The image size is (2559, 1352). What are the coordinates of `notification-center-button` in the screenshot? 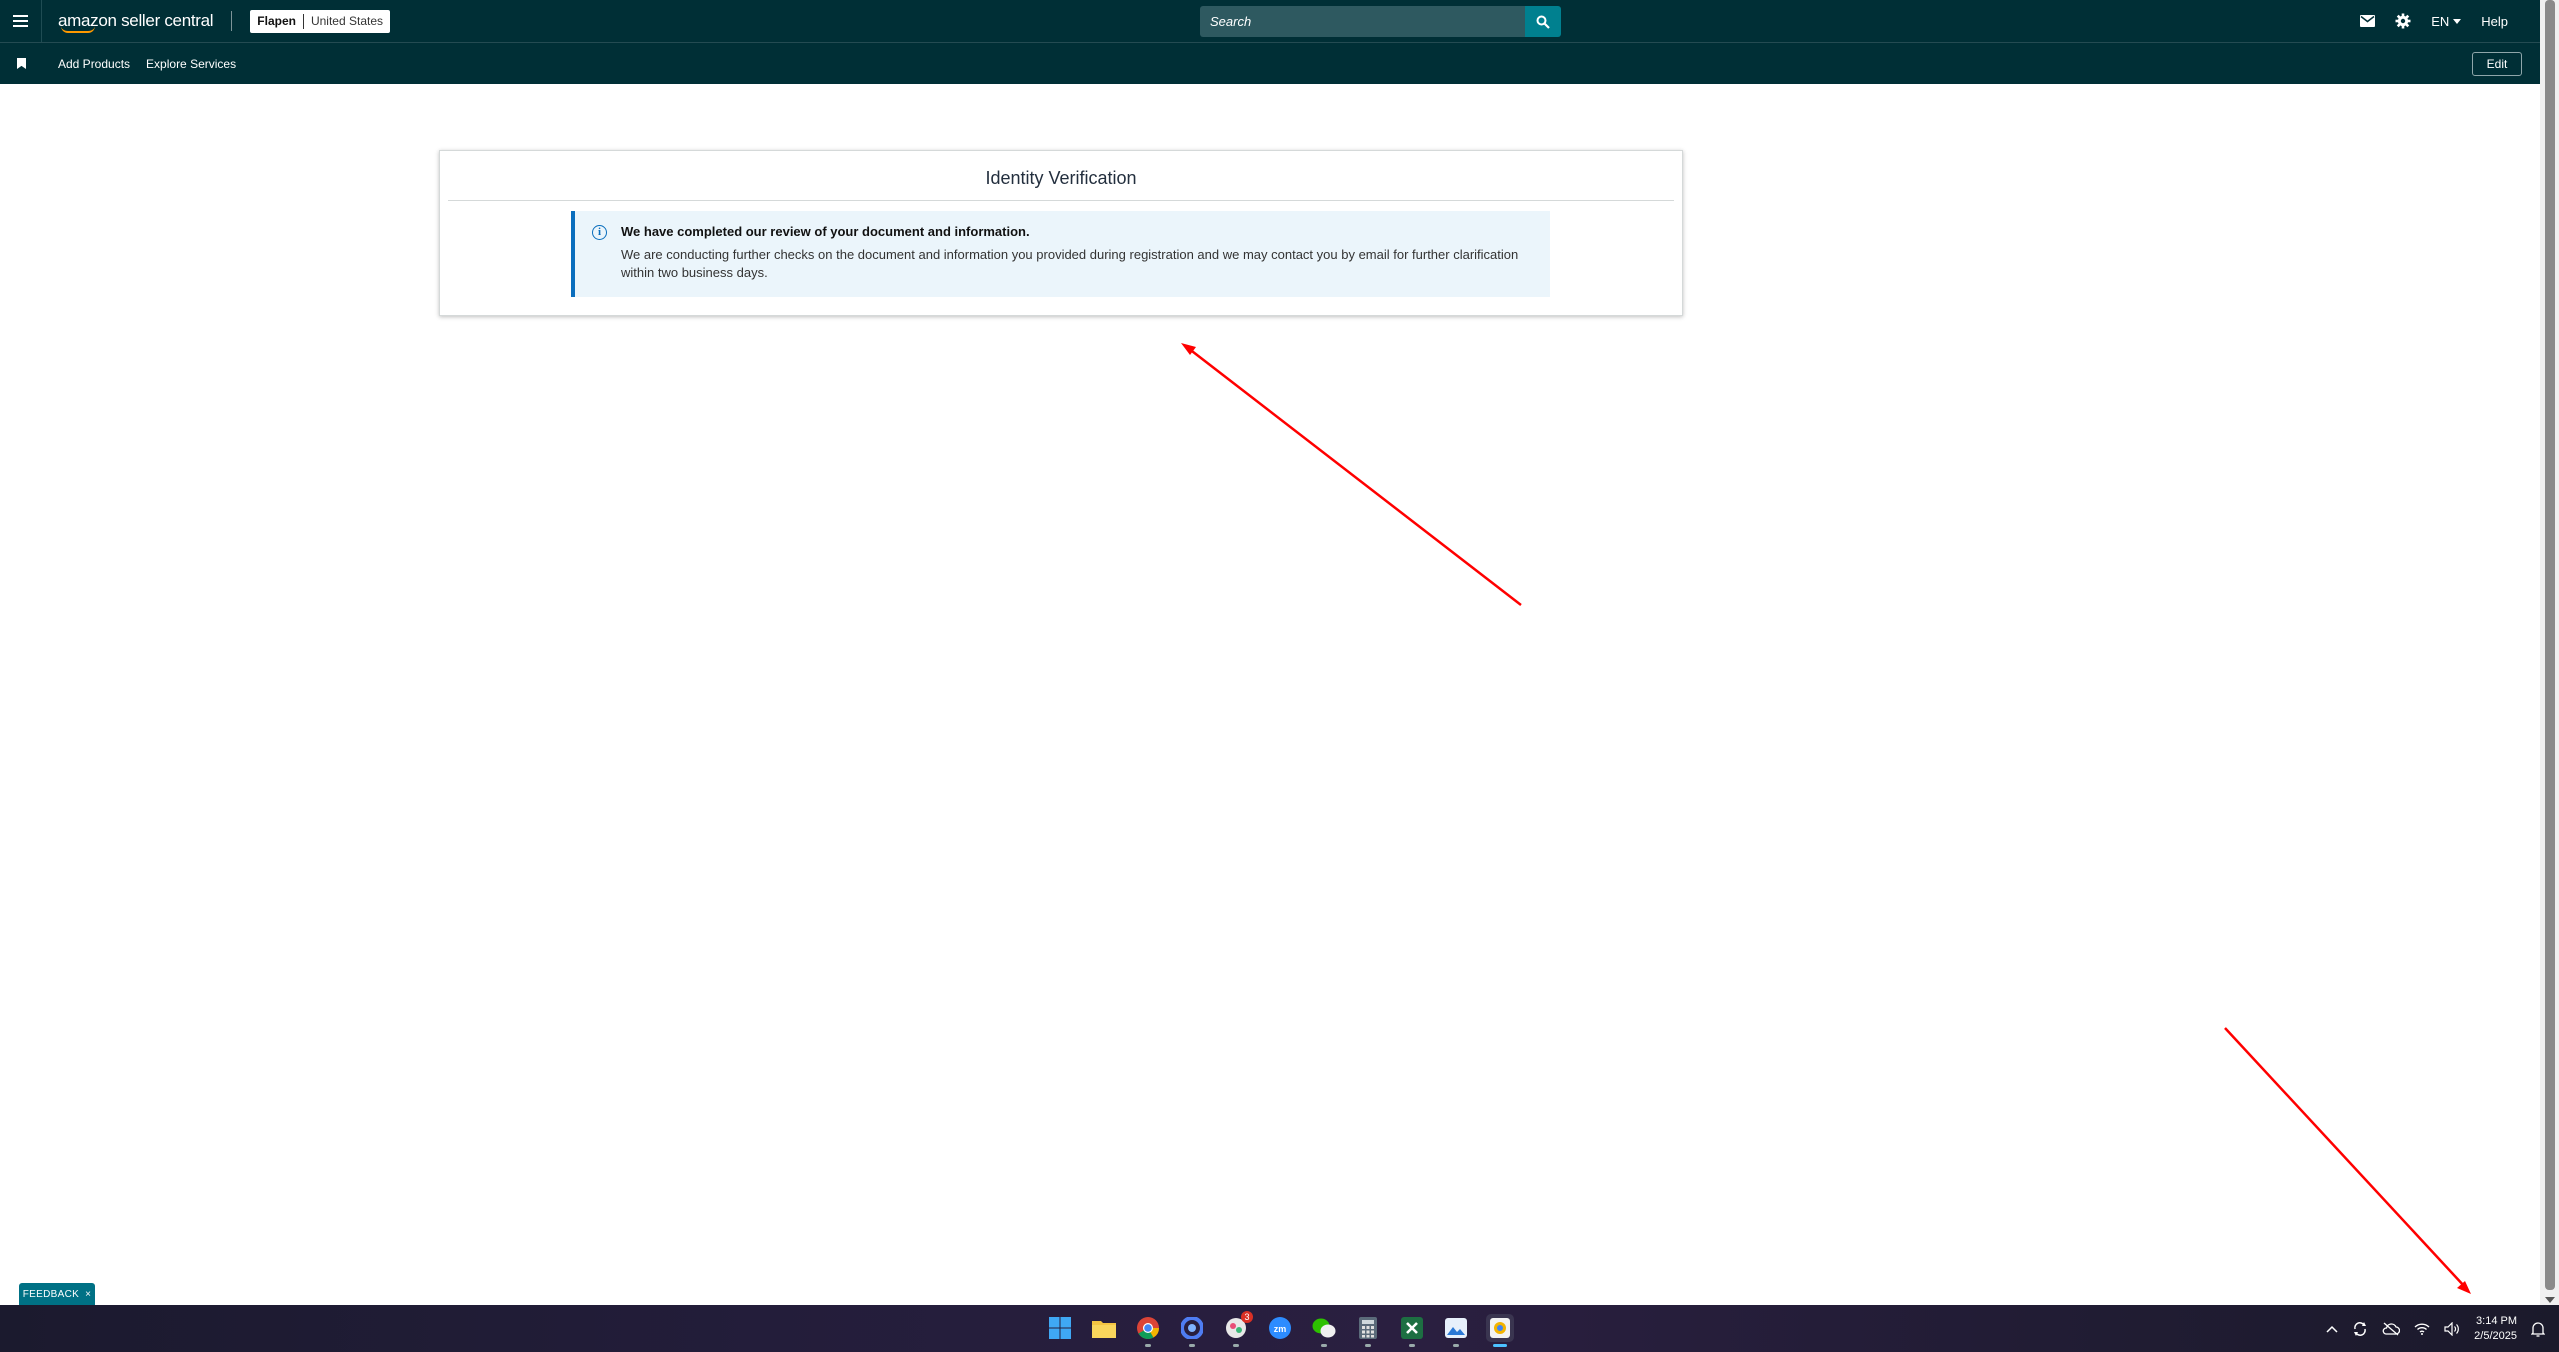 It's located at (2538, 1329).